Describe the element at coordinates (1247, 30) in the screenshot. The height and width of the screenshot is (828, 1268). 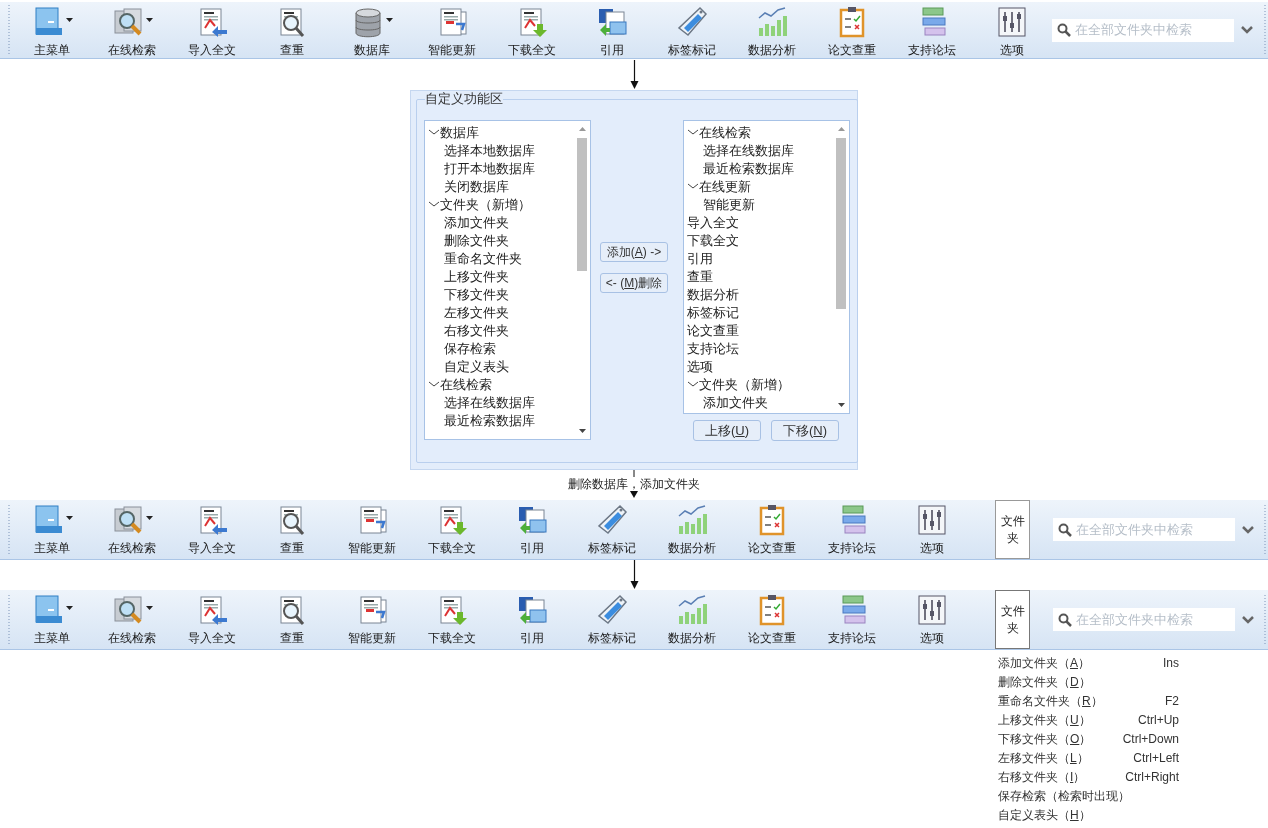
I see `chevron-down-icon` at that location.